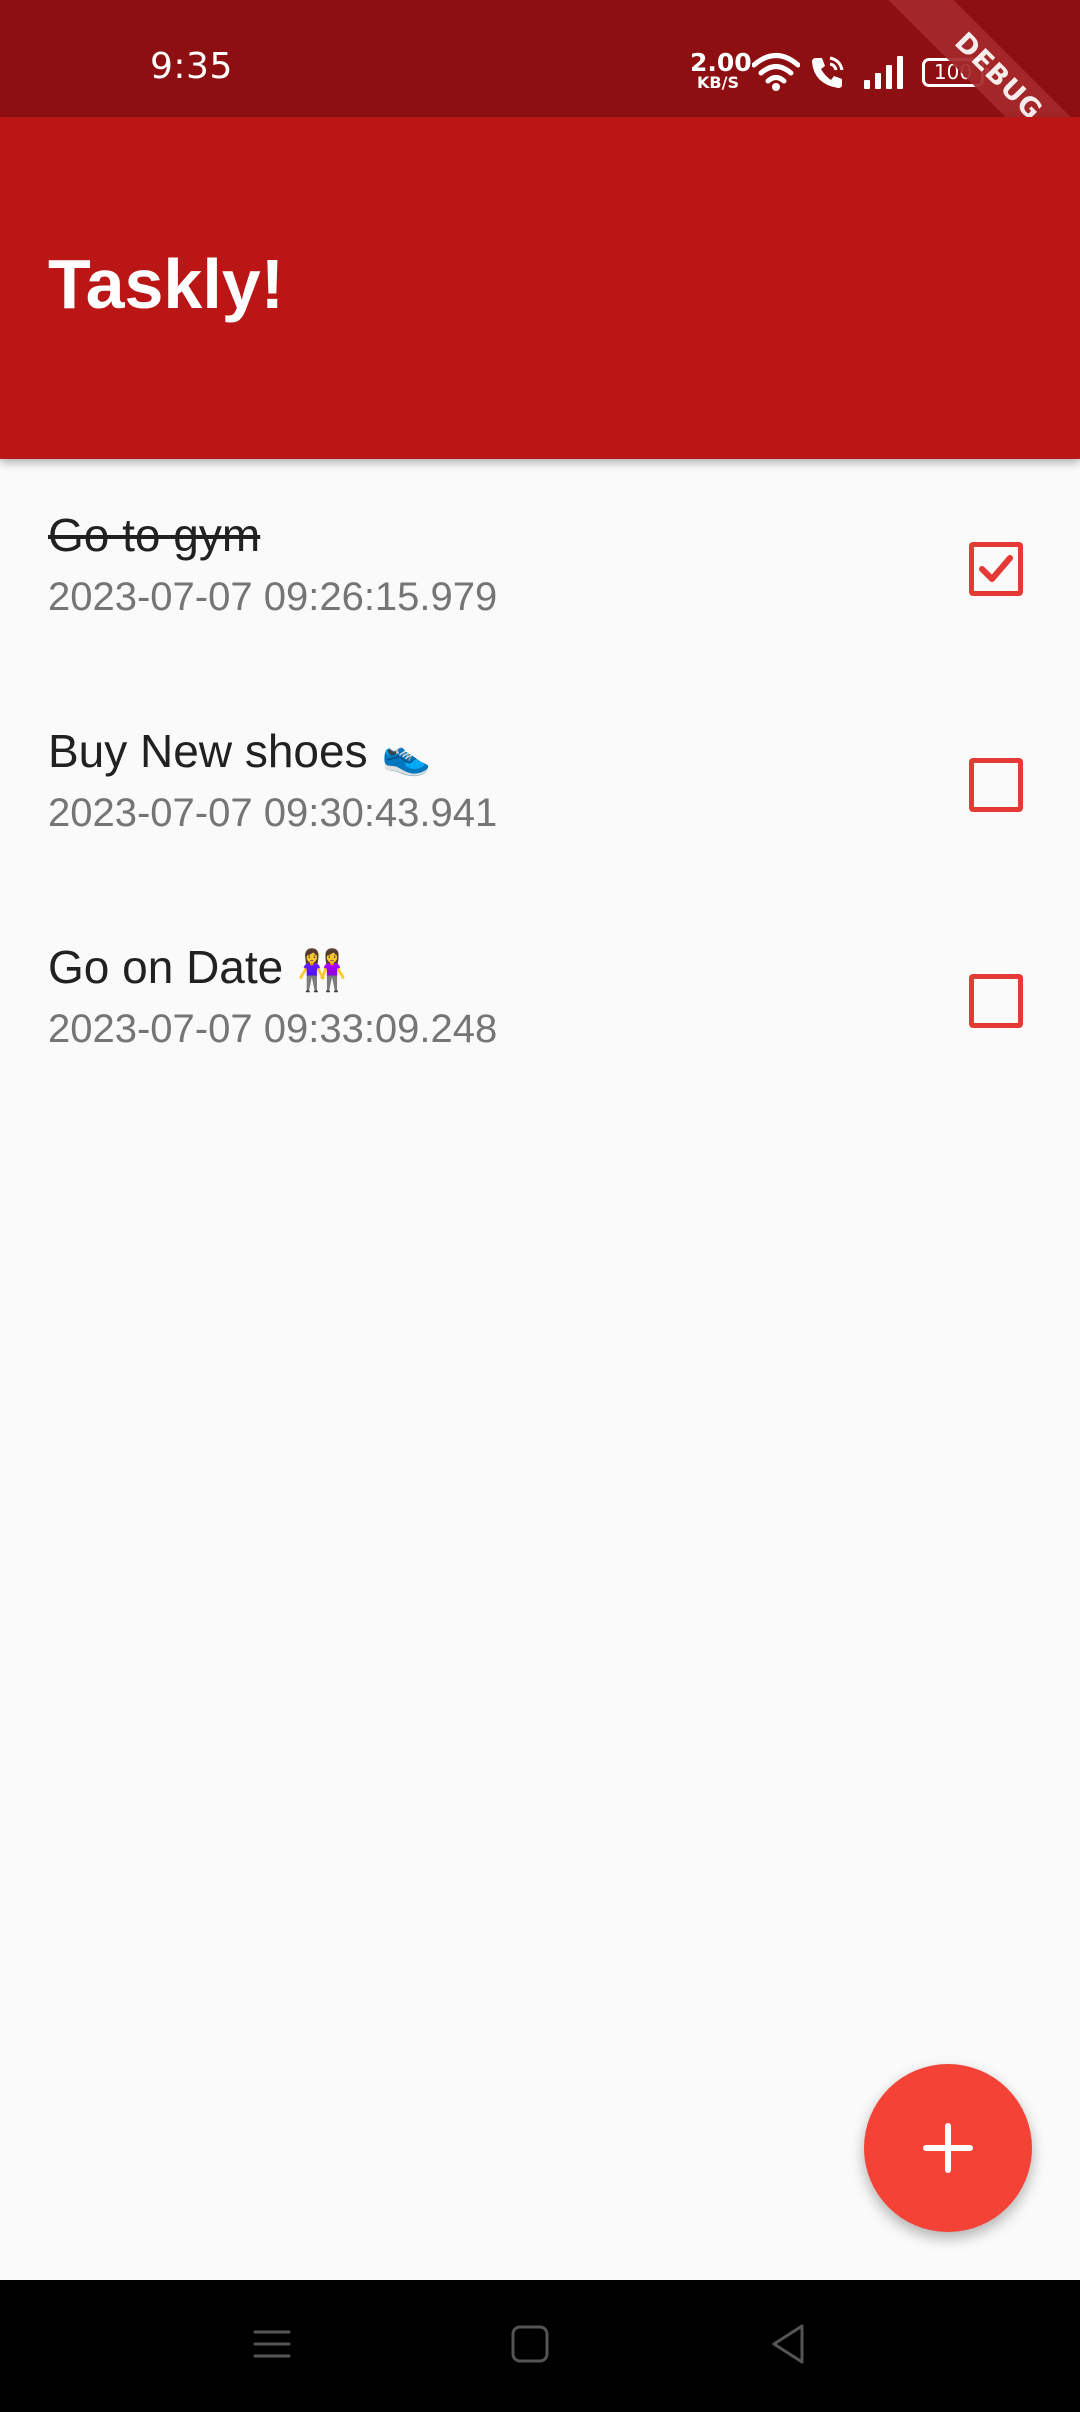 This screenshot has height=2412, width=1080. I want to click on network-speed: 2.00 KB/S, so click(721, 70).